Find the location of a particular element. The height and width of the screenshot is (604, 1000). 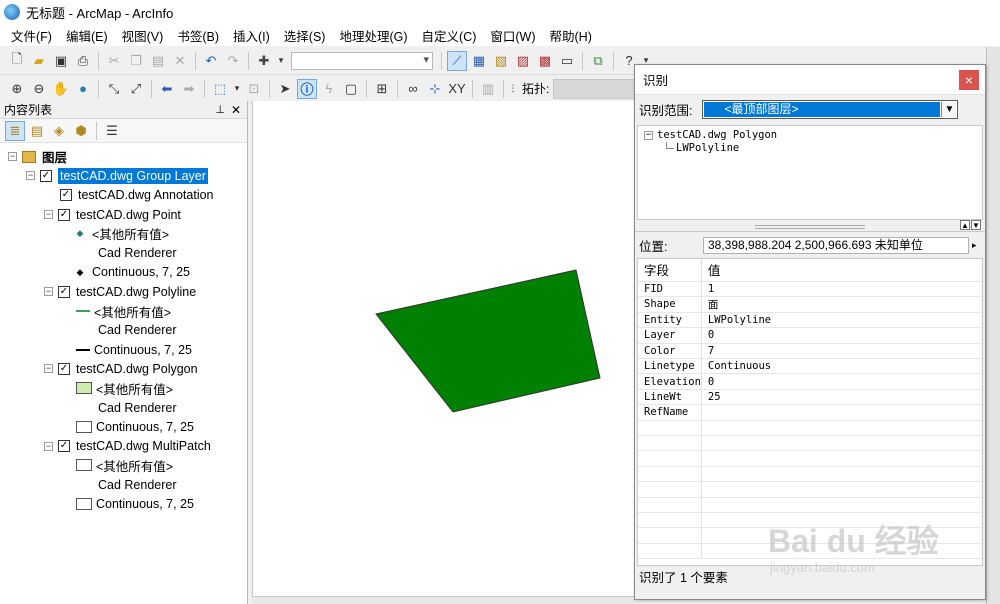

layers-root-row: − 图层 is located at coordinates (123, 156).